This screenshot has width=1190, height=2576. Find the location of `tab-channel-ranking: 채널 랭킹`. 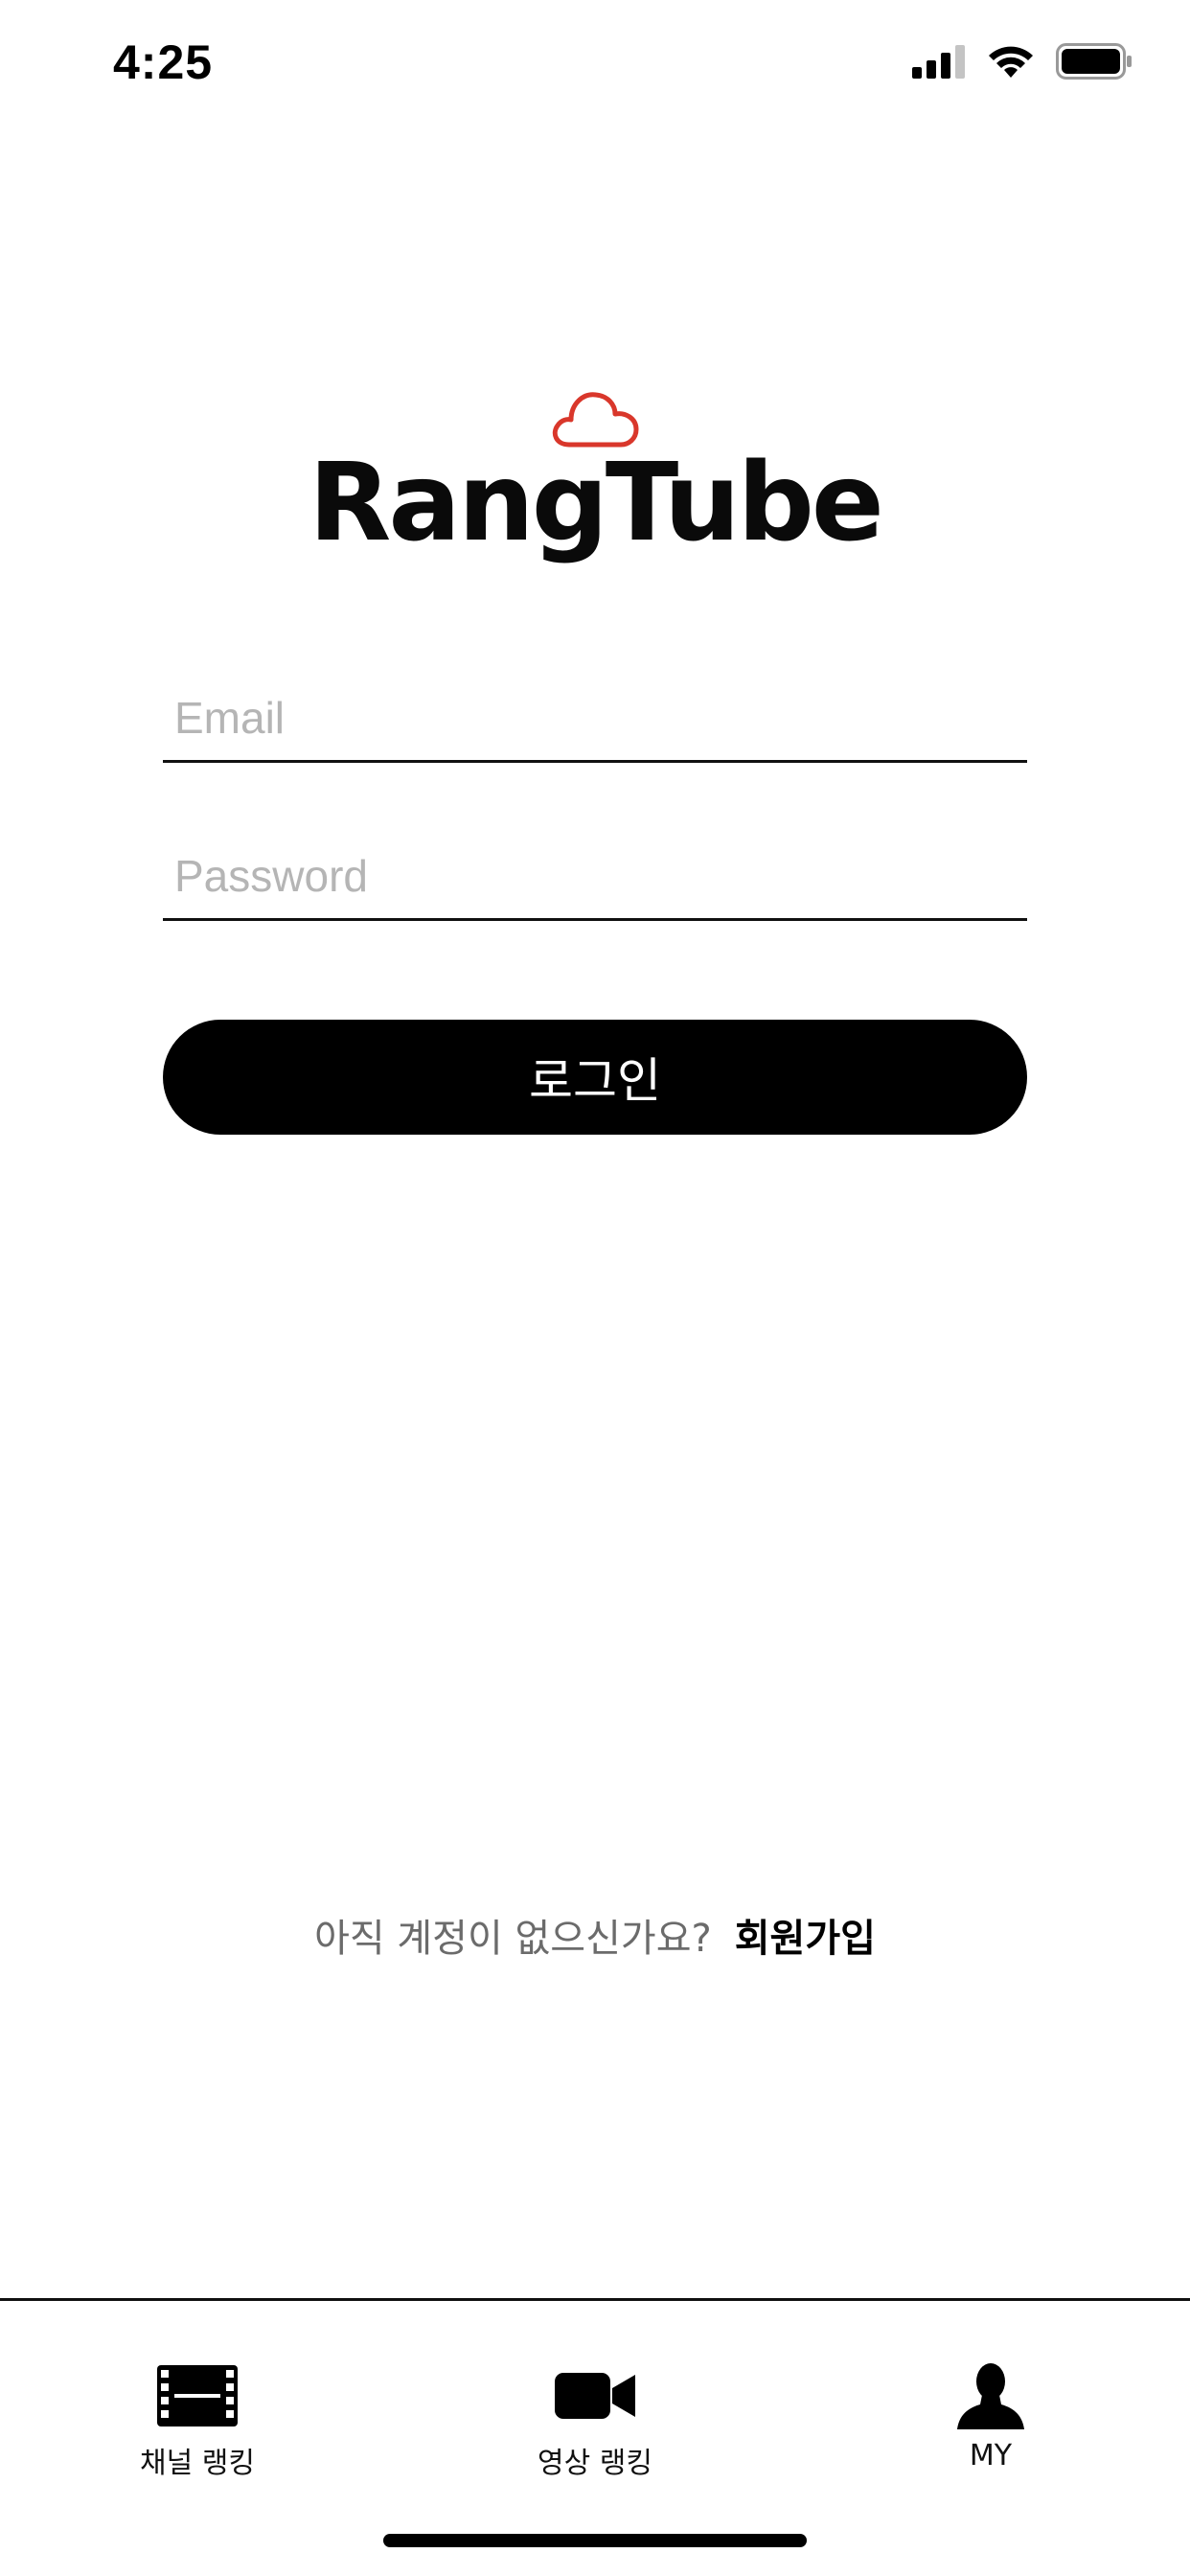

tab-channel-ranking: 채널 랭킹 is located at coordinates (198, 2421).